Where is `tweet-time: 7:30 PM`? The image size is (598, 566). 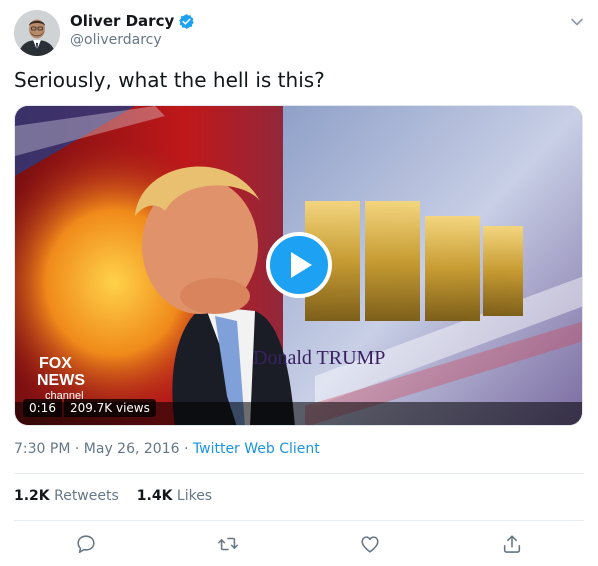
tweet-time: 7:30 PM is located at coordinates (42, 449).